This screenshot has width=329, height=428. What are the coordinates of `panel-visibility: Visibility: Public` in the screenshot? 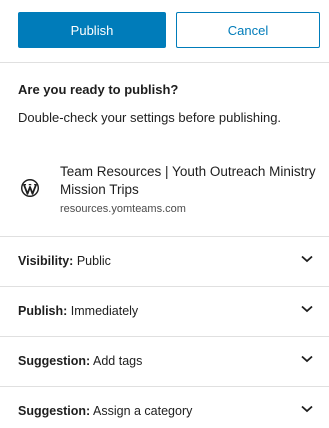 It's located at (164, 260).